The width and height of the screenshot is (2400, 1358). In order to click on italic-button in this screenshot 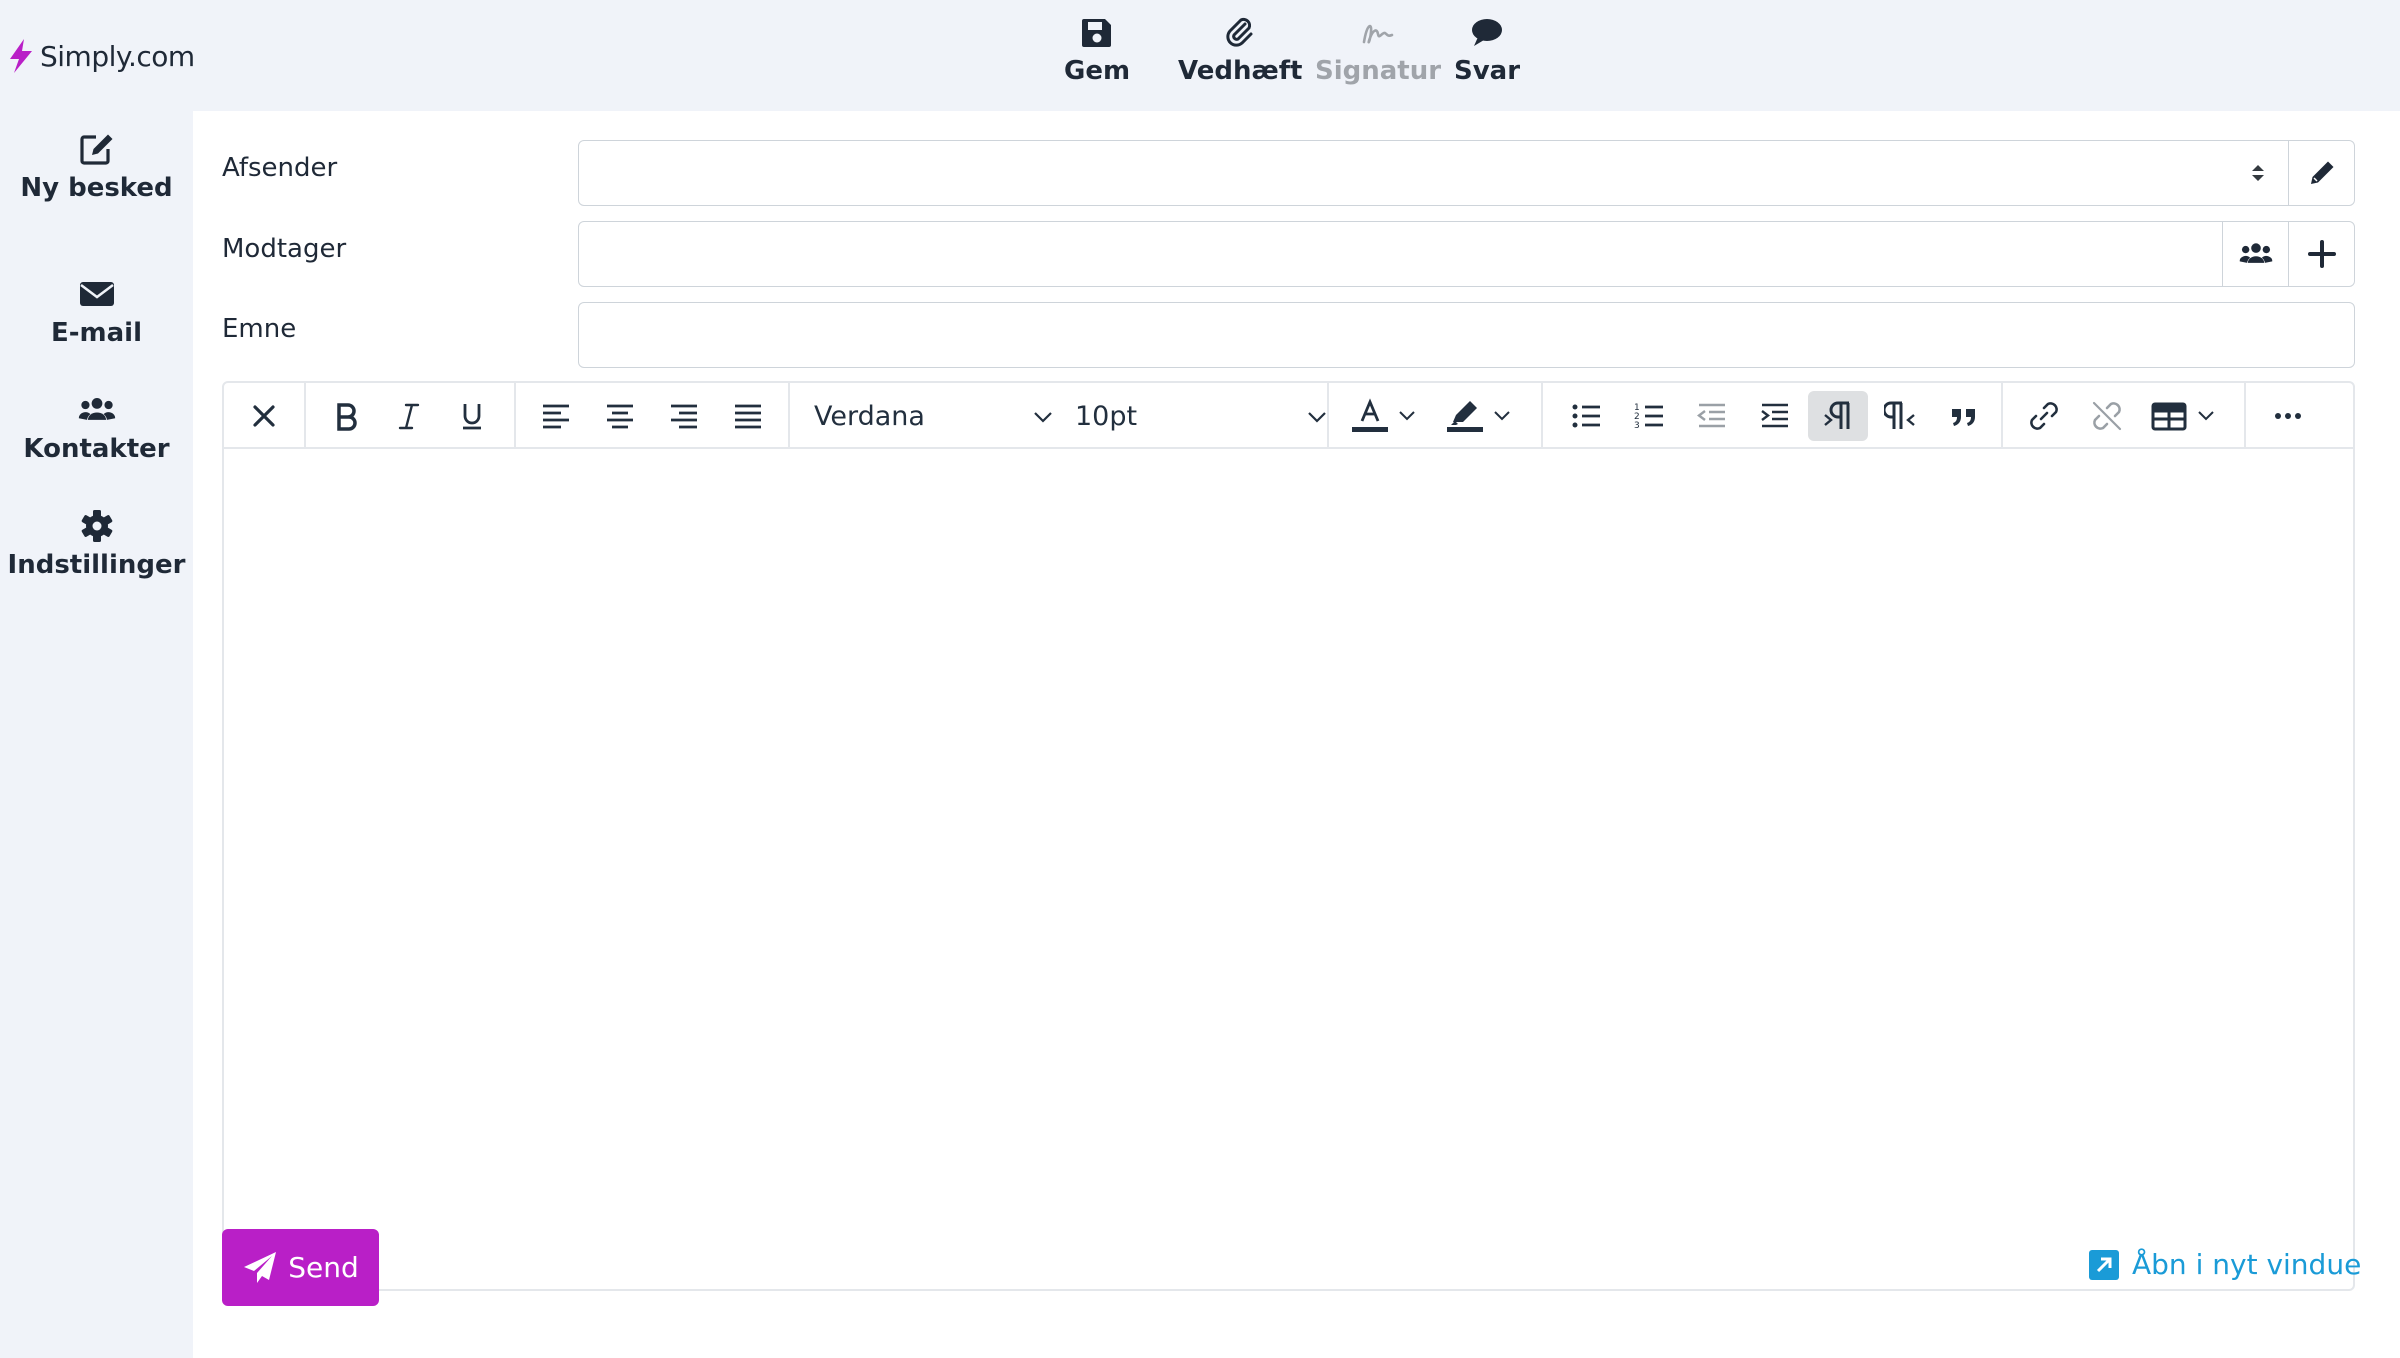, I will do `click(409, 416)`.